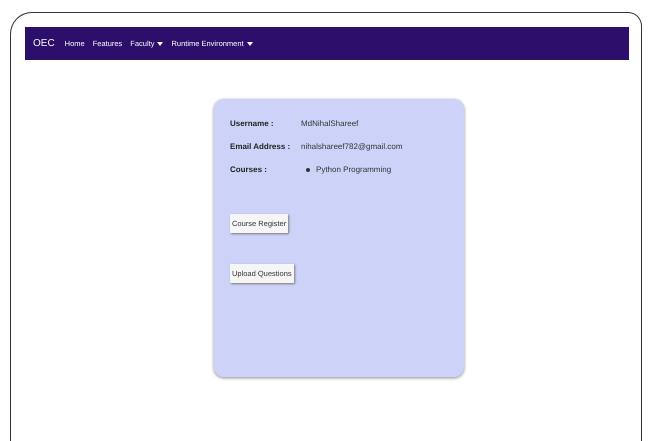 The image size is (653, 441). What do you see at coordinates (261, 146) in the screenshot?
I see `field-label: Email Address :` at bounding box center [261, 146].